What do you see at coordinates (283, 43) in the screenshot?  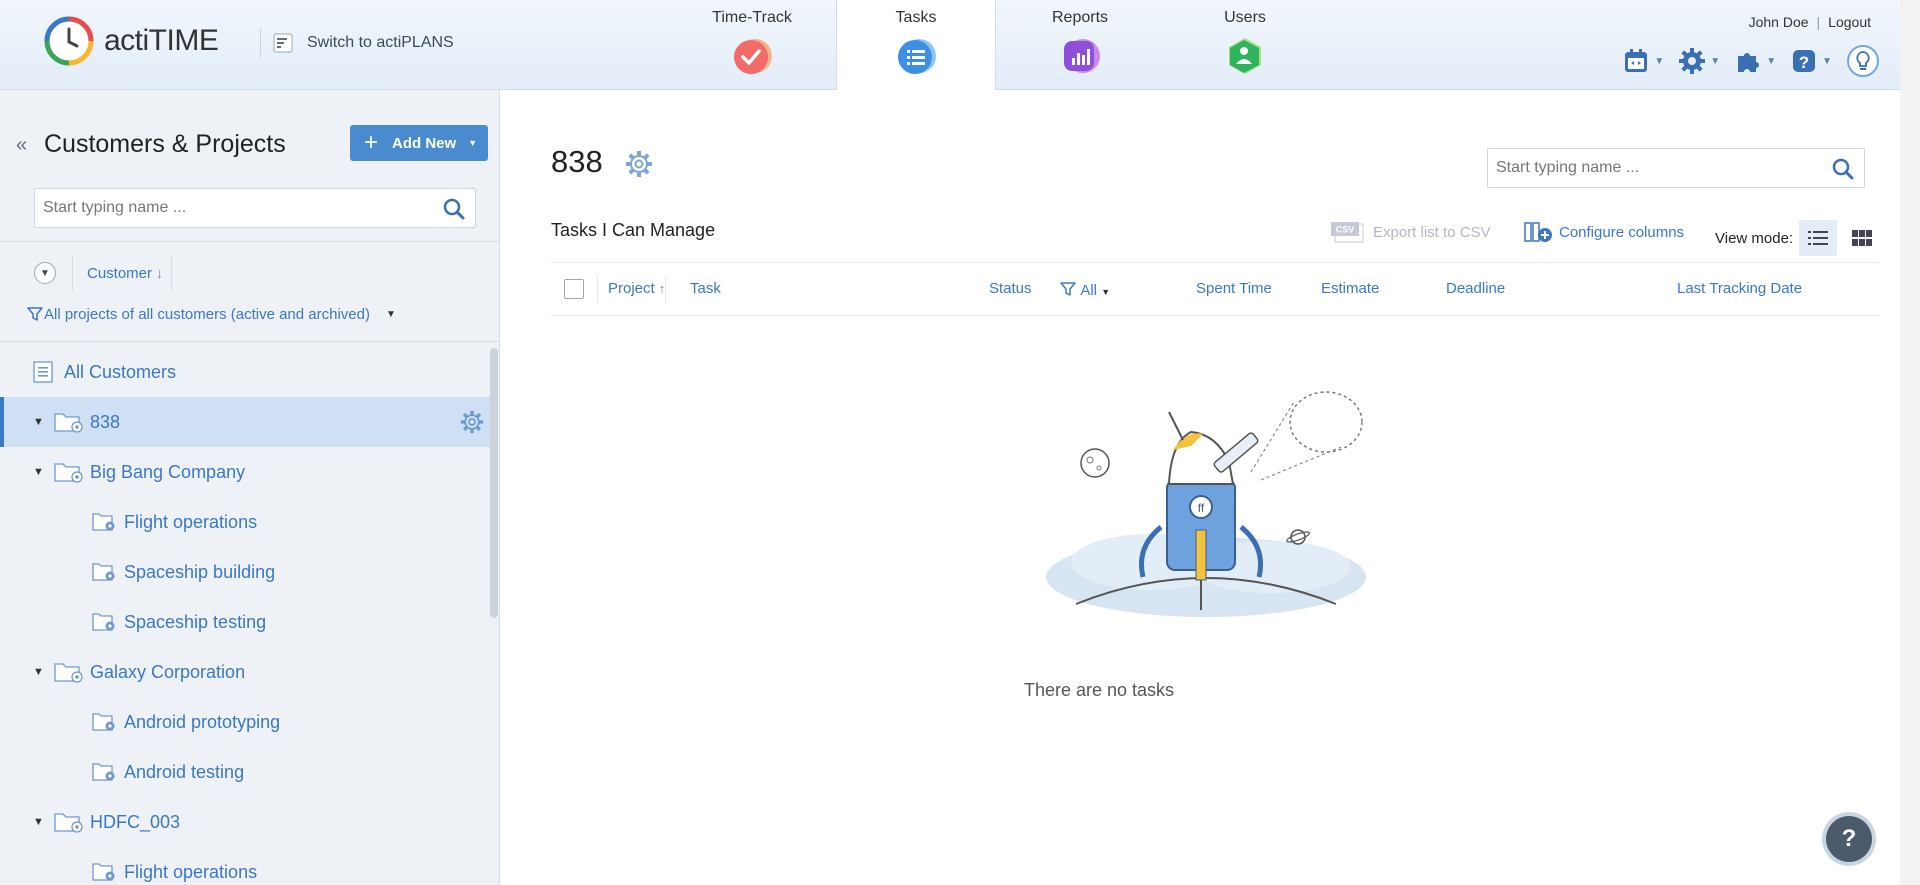 I see `actiplans-icon` at bounding box center [283, 43].